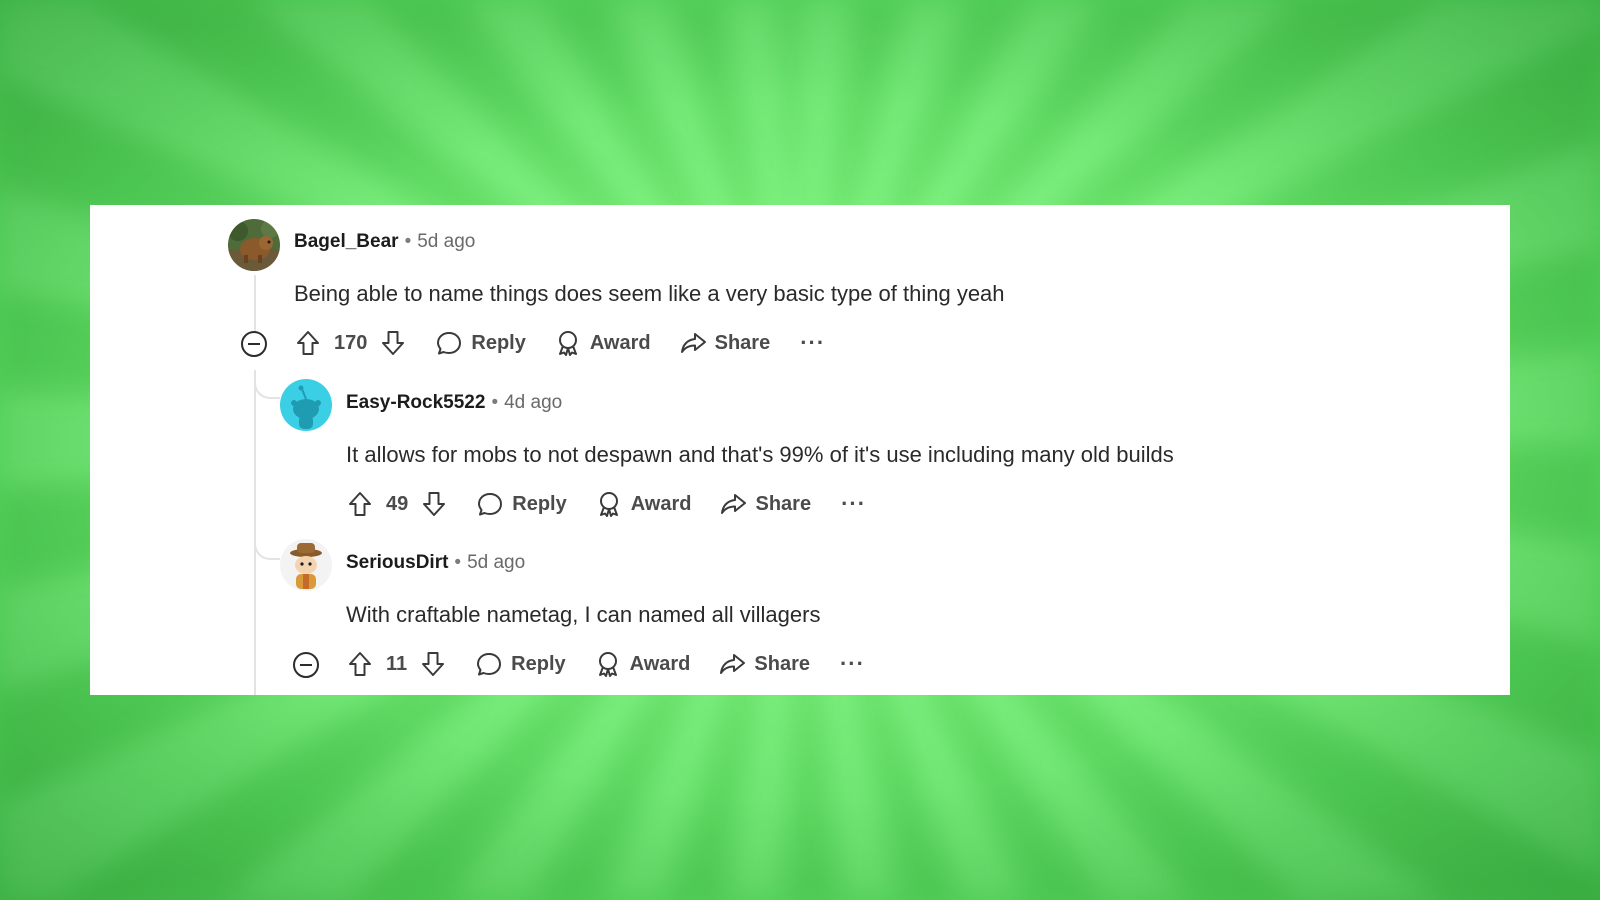 This screenshot has width=1600, height=900. What do you see at coordinates (397, 562) in the screenshot?
I see `username: SeriousDirt` at bounding box center [397, 562].